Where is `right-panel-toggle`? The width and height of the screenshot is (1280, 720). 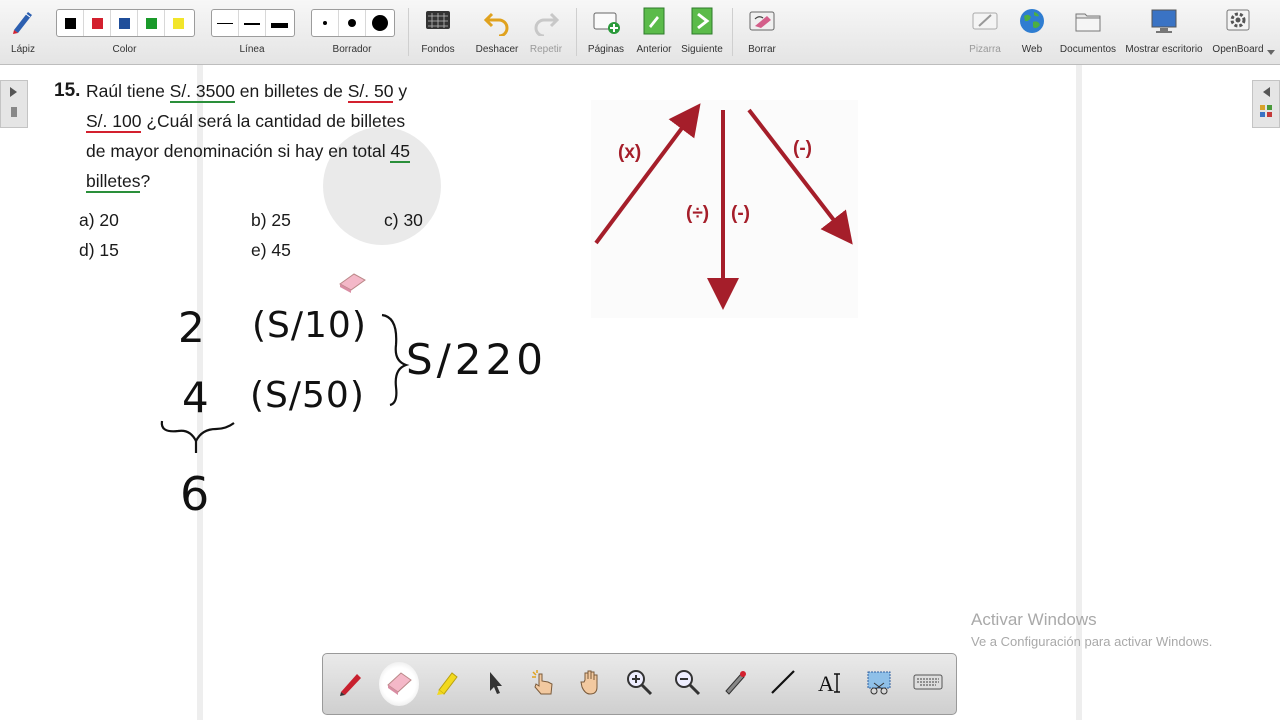
right-panel-toggle is located at coordinates (1266, 104).